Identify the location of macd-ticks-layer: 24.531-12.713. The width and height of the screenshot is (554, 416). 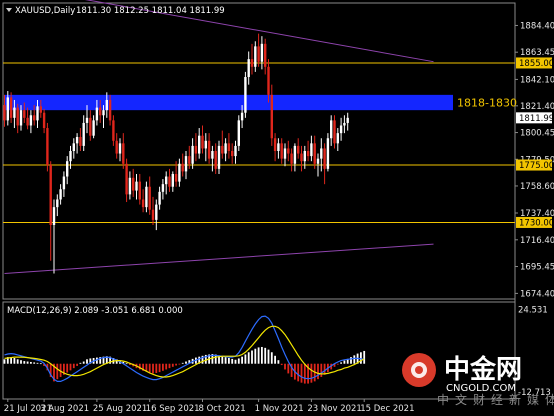
(534, 352).